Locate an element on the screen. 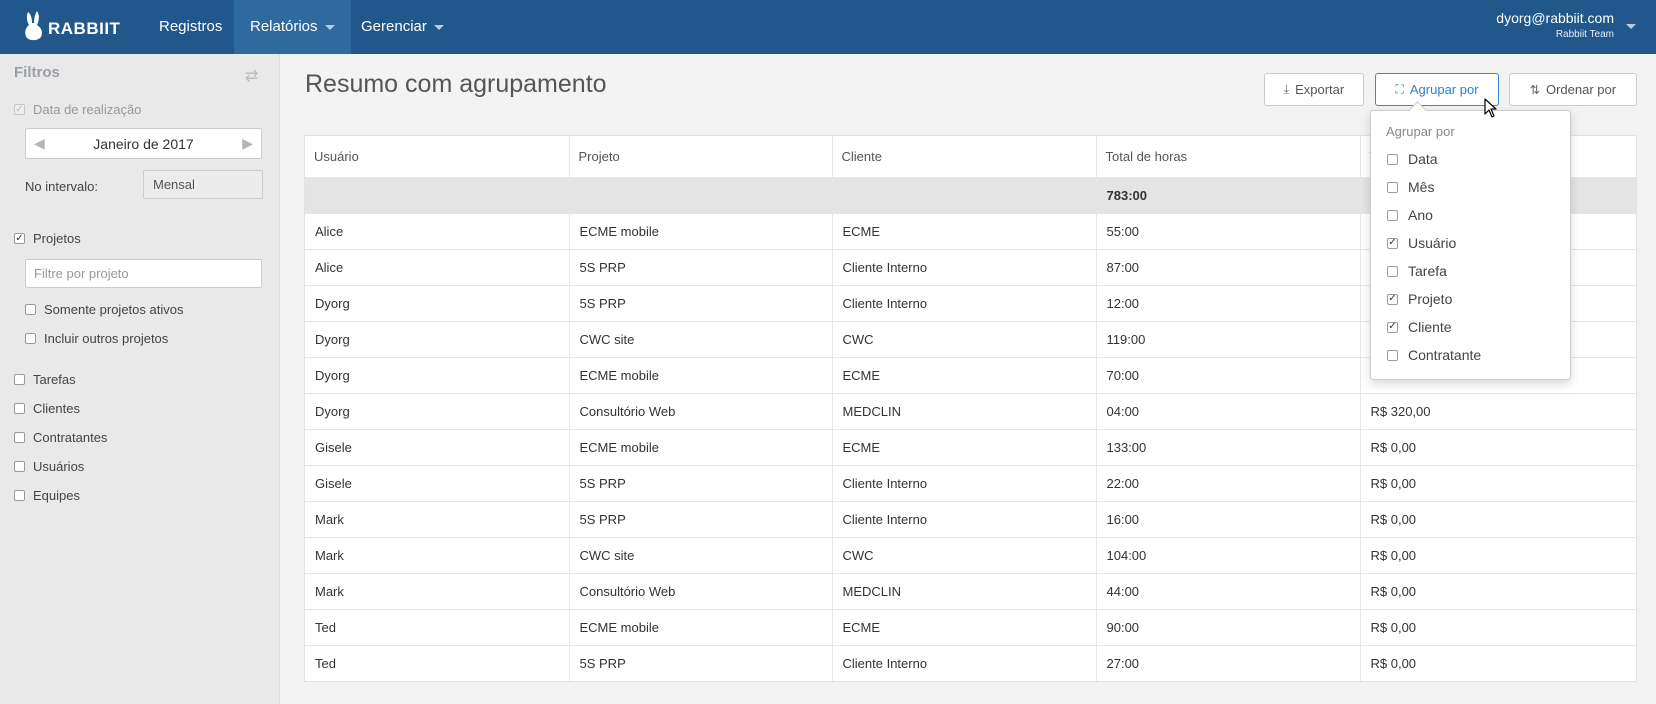 Image resolution: width=1656 pixels, height=704 pixels. contractors-label: Contratantes is located at coordinates (70, 437).